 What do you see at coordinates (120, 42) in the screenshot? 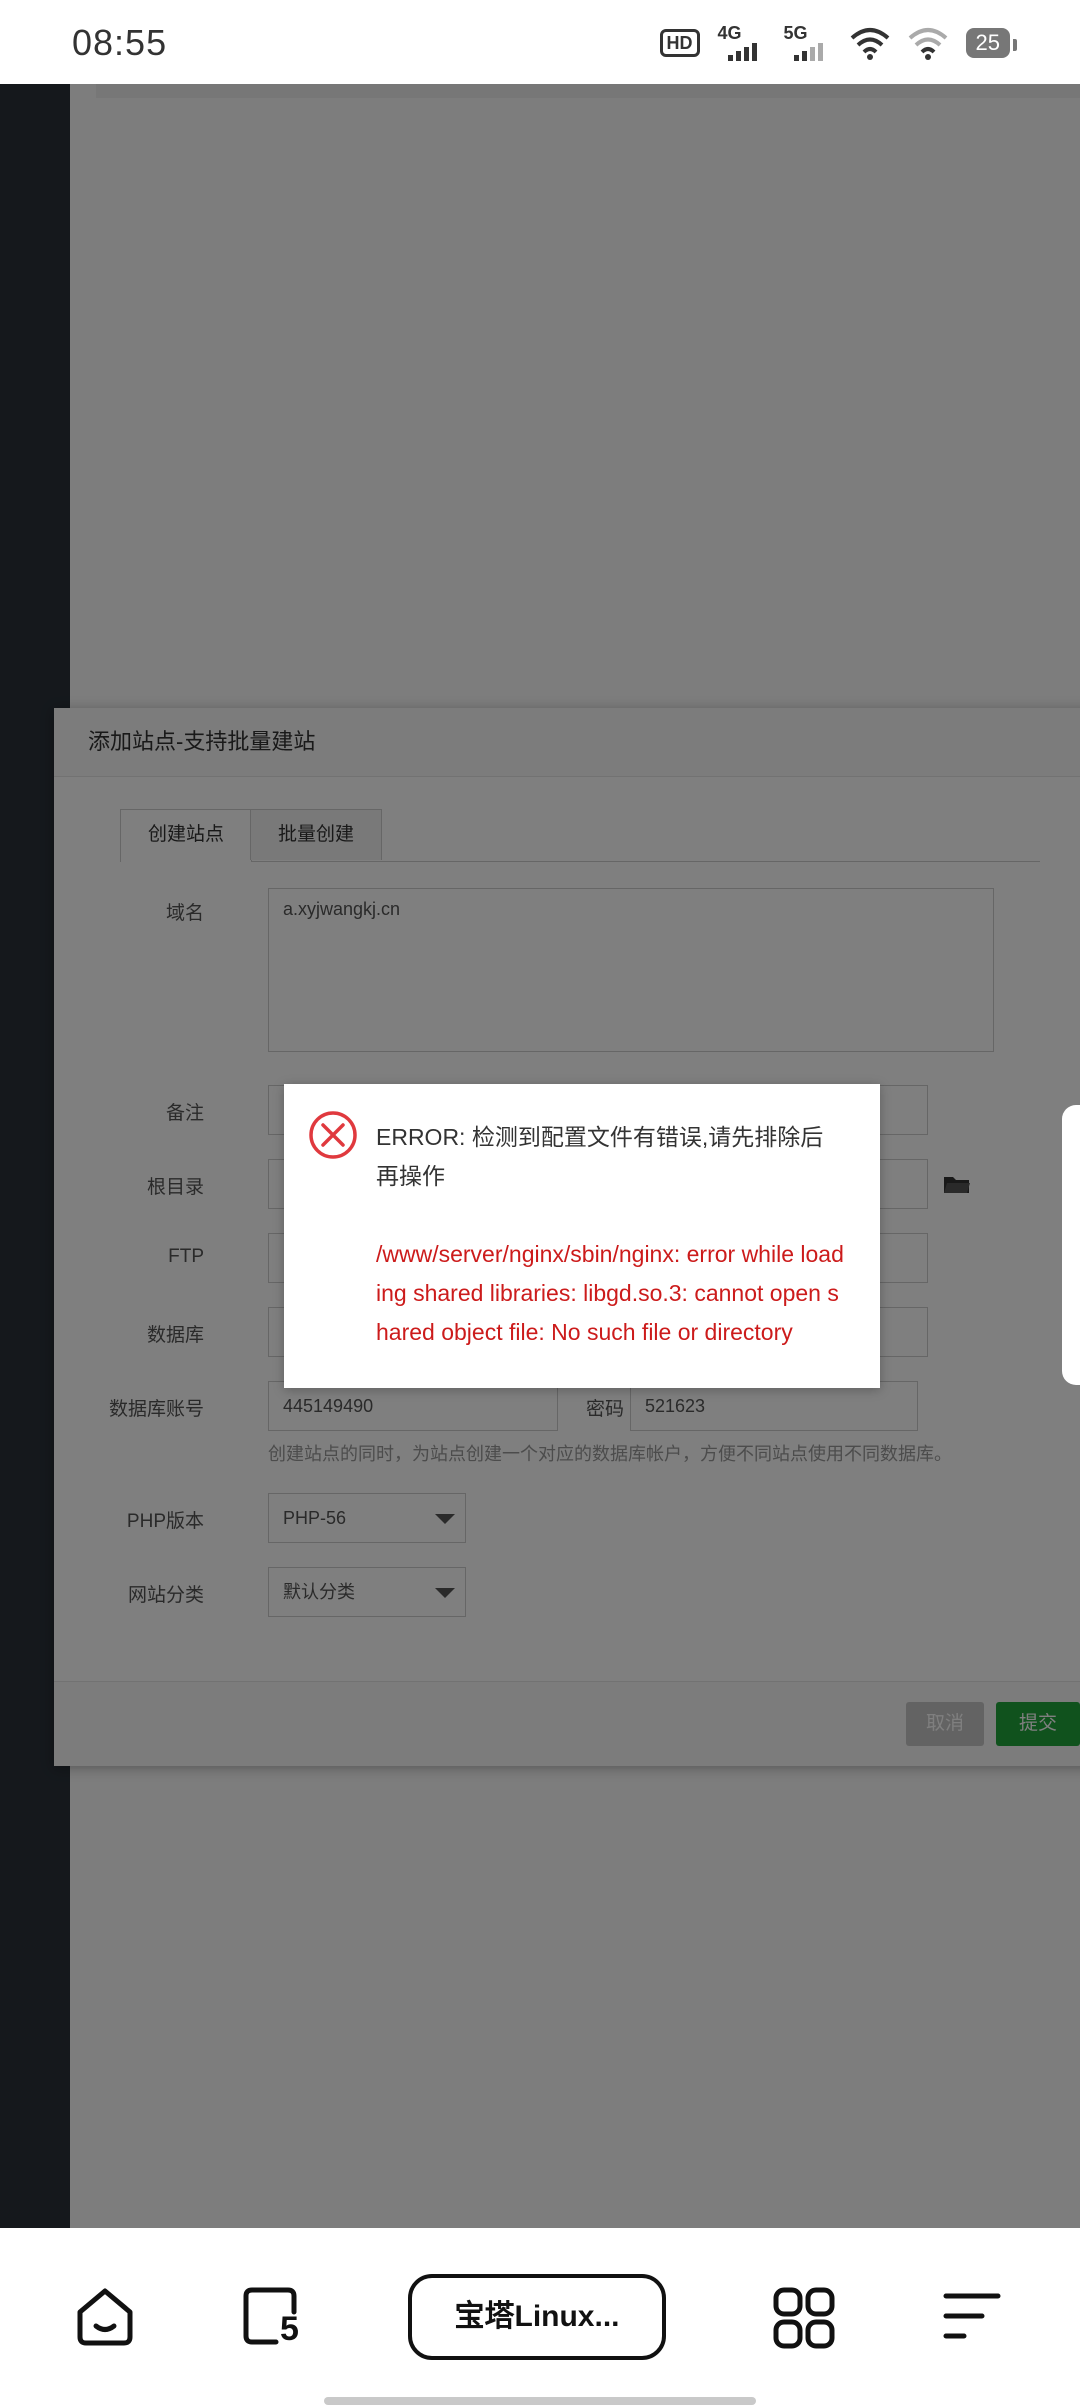
I see `clock: 08:55` at bounding box center [120, 42].